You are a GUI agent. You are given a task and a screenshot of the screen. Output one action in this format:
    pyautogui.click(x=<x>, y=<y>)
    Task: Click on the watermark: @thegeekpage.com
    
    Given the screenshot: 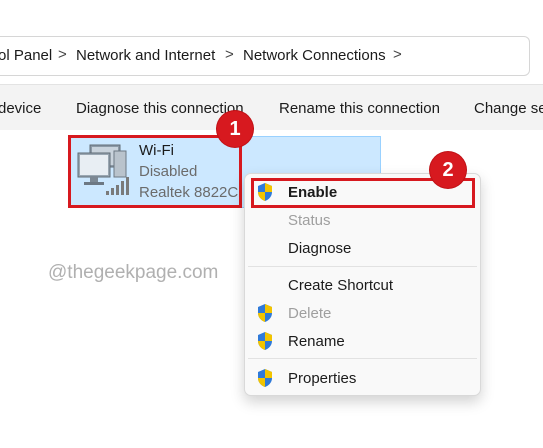 What is the action you would take?
    pyautogui.click(x=133, y=272)
    